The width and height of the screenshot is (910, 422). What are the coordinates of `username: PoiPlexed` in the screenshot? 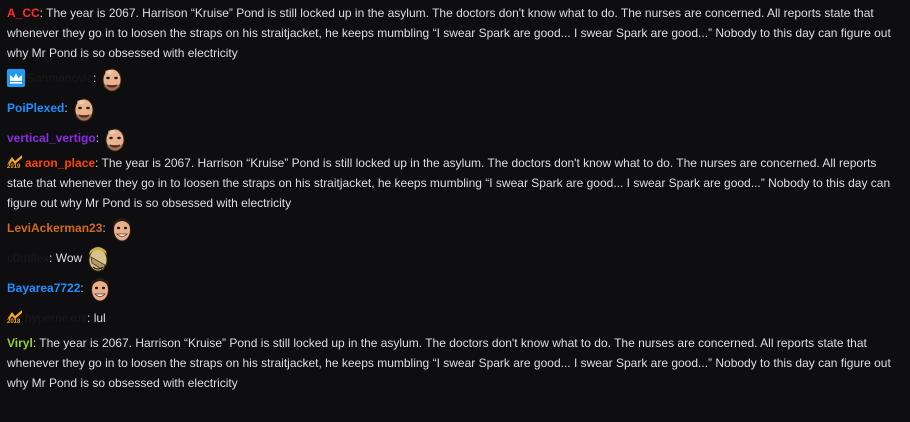 It's located at (35, 108).